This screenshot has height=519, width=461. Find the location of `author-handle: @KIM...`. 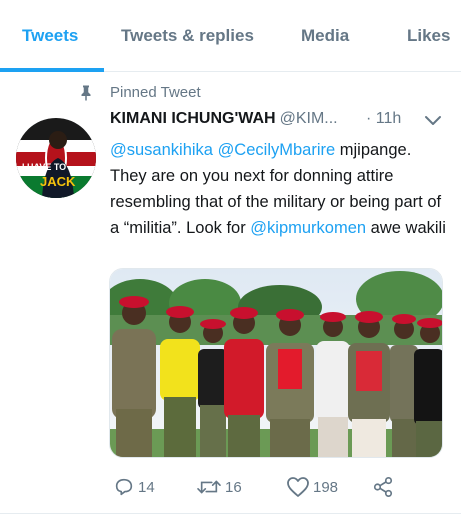

author-handle: @KIM... is located at coordinates (309, 118).